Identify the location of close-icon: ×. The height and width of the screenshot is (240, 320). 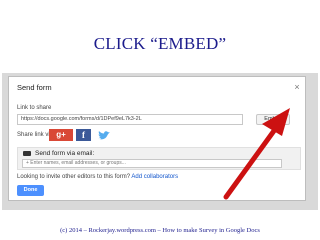
(297, 87).